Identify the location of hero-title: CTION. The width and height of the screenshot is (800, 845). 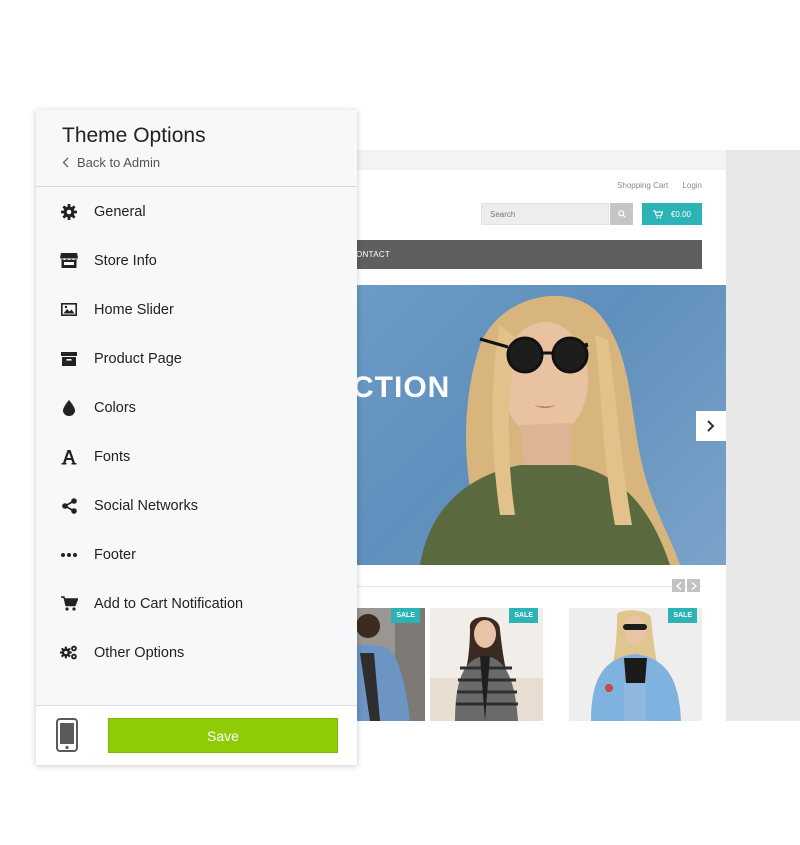
(401, 387).